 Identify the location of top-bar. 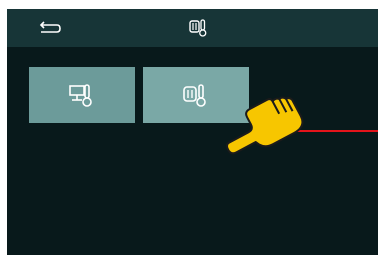
(192, 28).